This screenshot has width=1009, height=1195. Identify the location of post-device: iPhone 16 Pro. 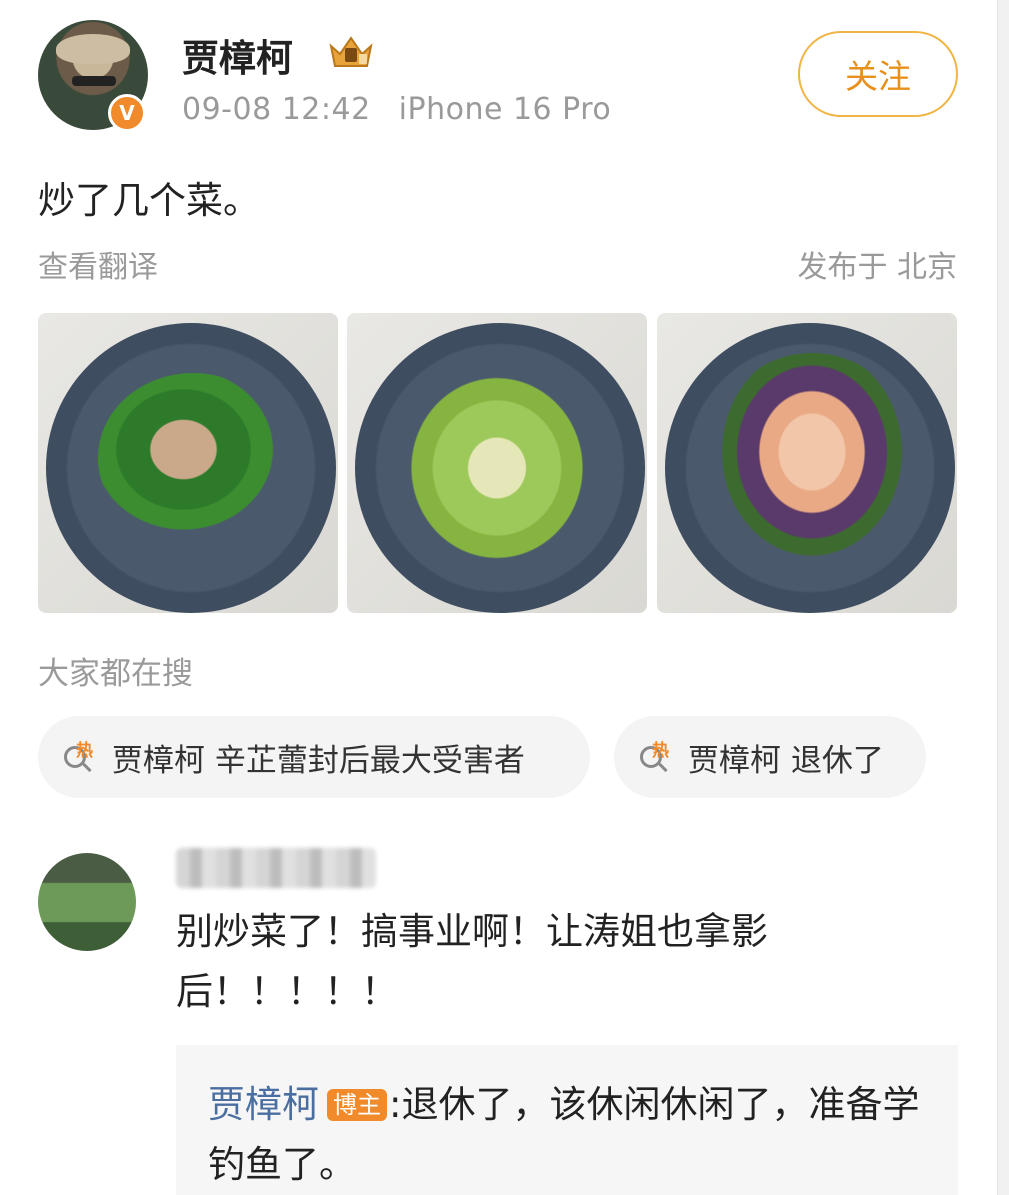
(505, 109).